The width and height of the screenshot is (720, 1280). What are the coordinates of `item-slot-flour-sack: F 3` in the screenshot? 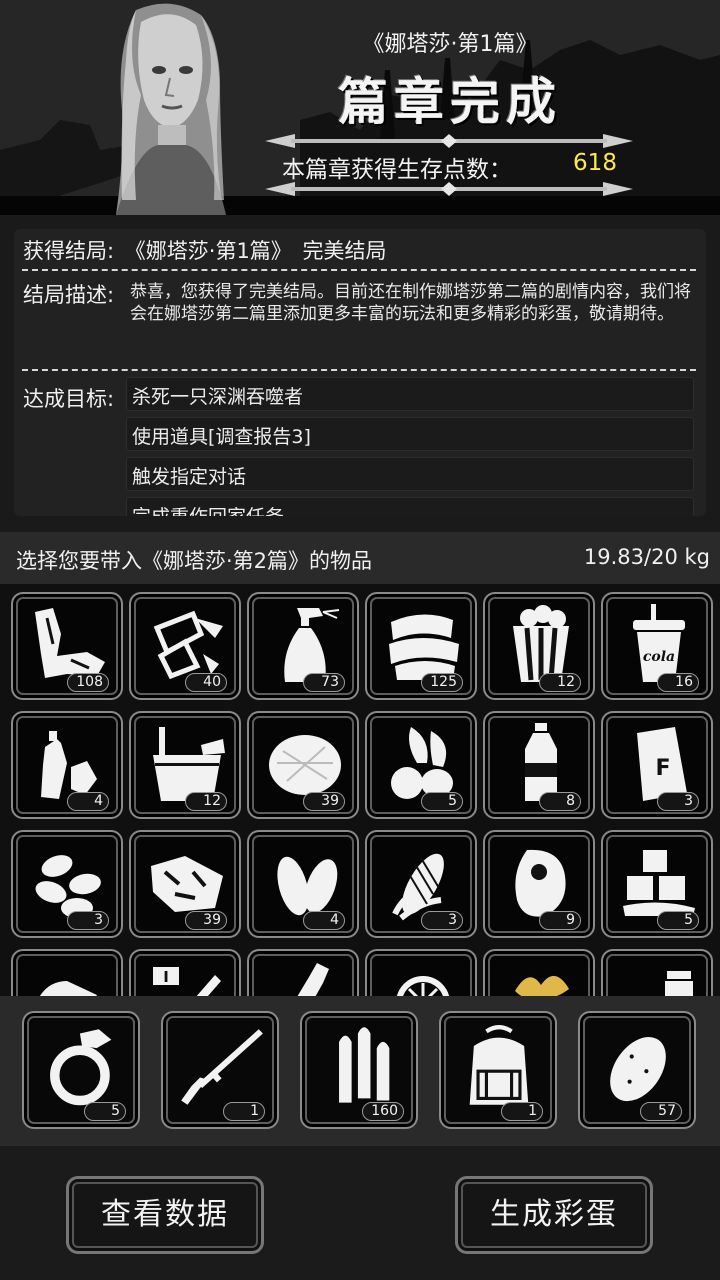 It's located at (657, 765).